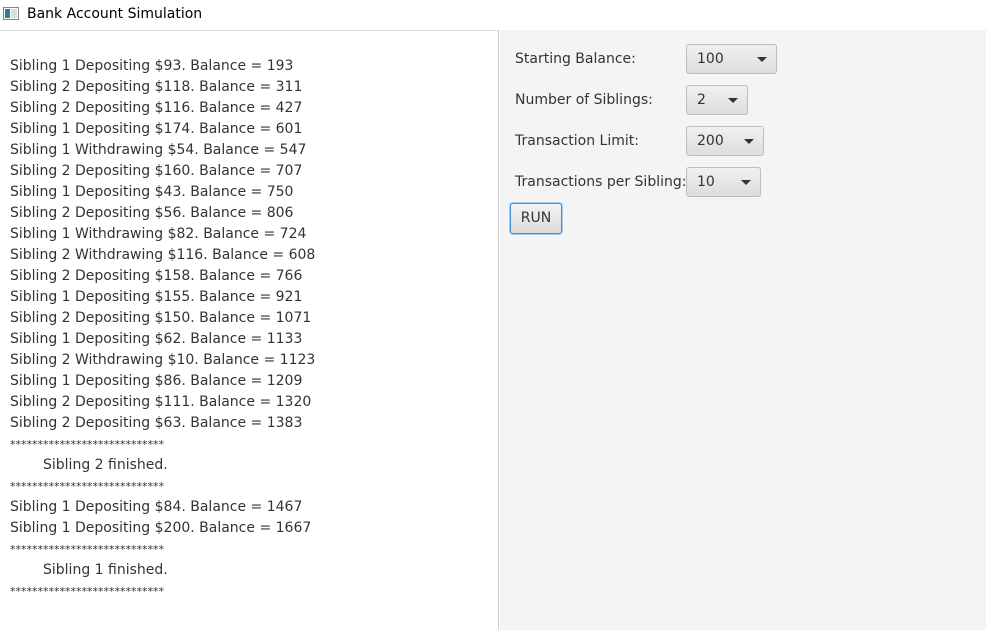 This screenshot has width=986, height=630. I want to click on log-line: Sibling 2 Depositing $158. Balance = 766, so click(156, 276).